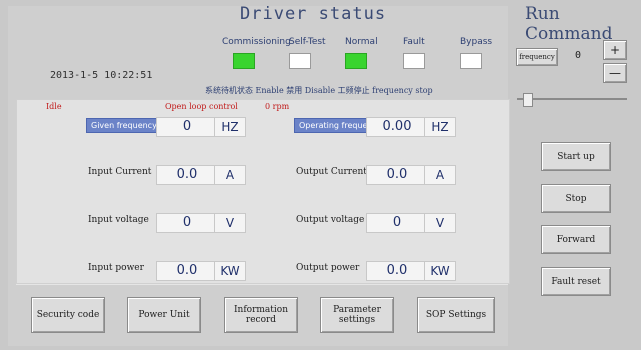 This screenshot has width=641, height=350. What do you see at coordinates (256, 42) in the screenshot?
I see `status-label-commissioning: Commissioning` at bounding box center [256, 42].